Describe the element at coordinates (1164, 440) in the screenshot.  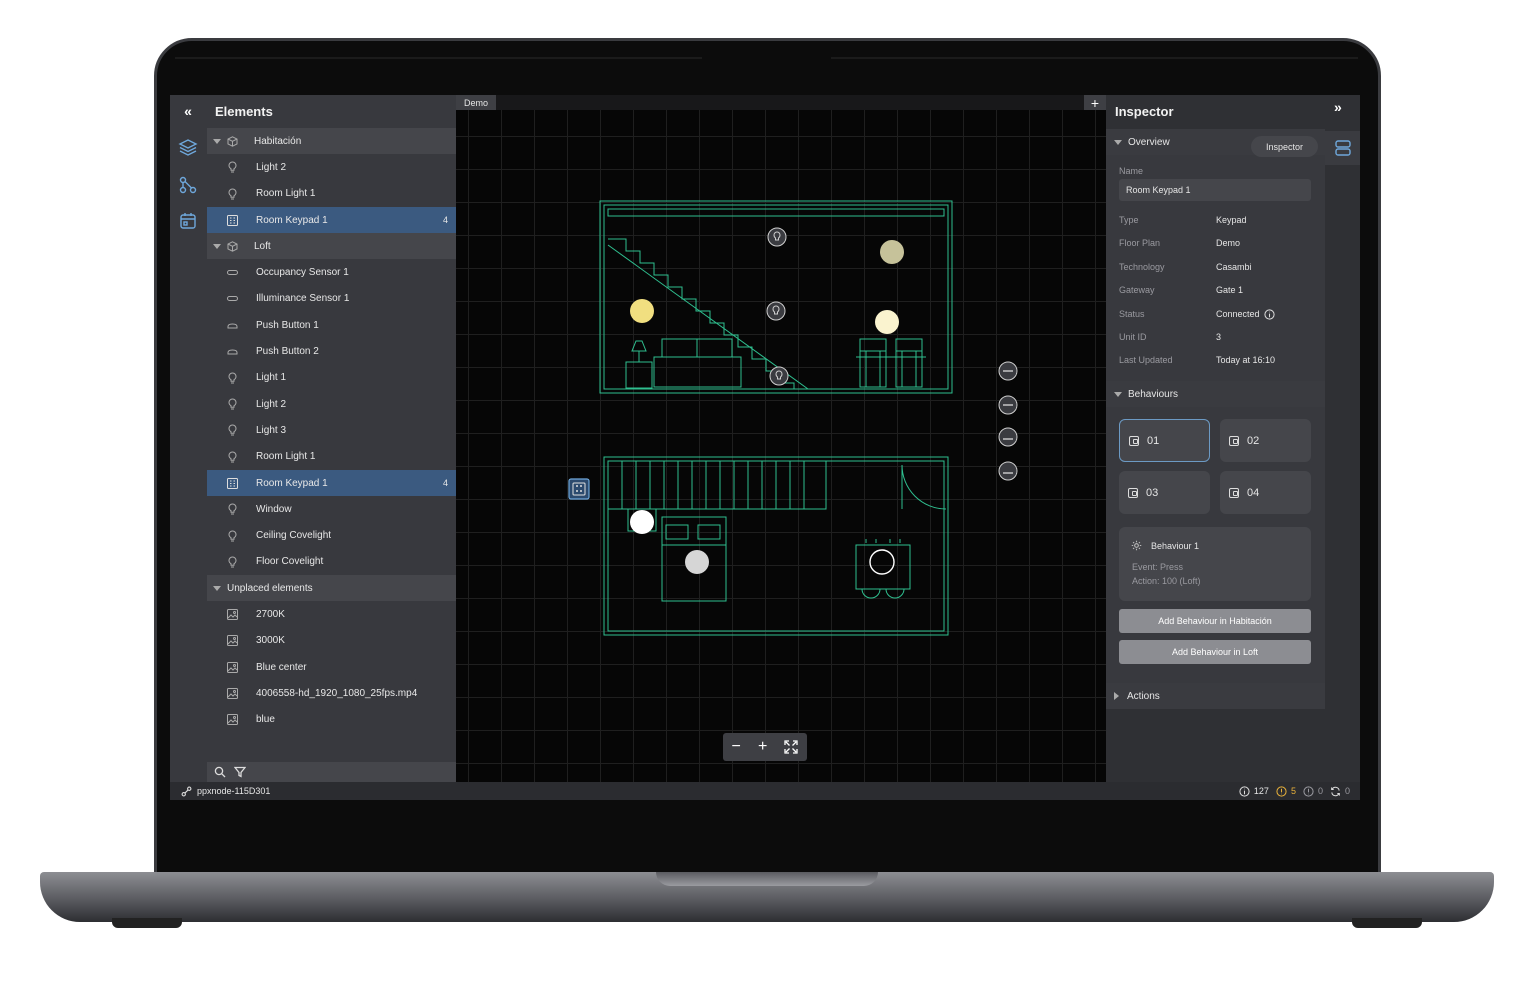
I see `behaviour-button-01: 01` at that location.